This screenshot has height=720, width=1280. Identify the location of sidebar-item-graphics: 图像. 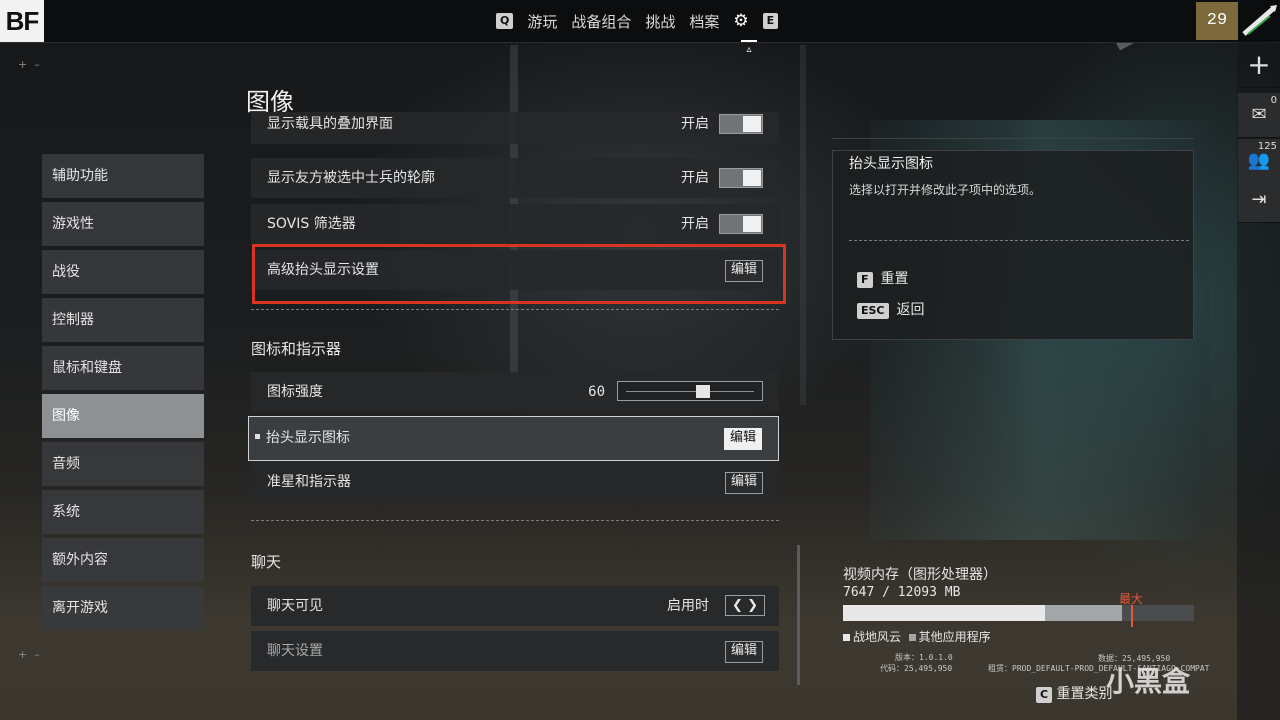
(123, 416).